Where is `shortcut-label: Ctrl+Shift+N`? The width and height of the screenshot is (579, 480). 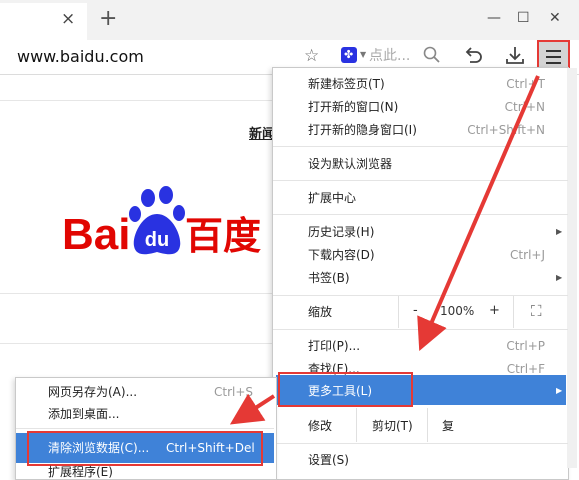
shortcut-label: Ctrl+Shift+N is located at coordinates (506, 130).